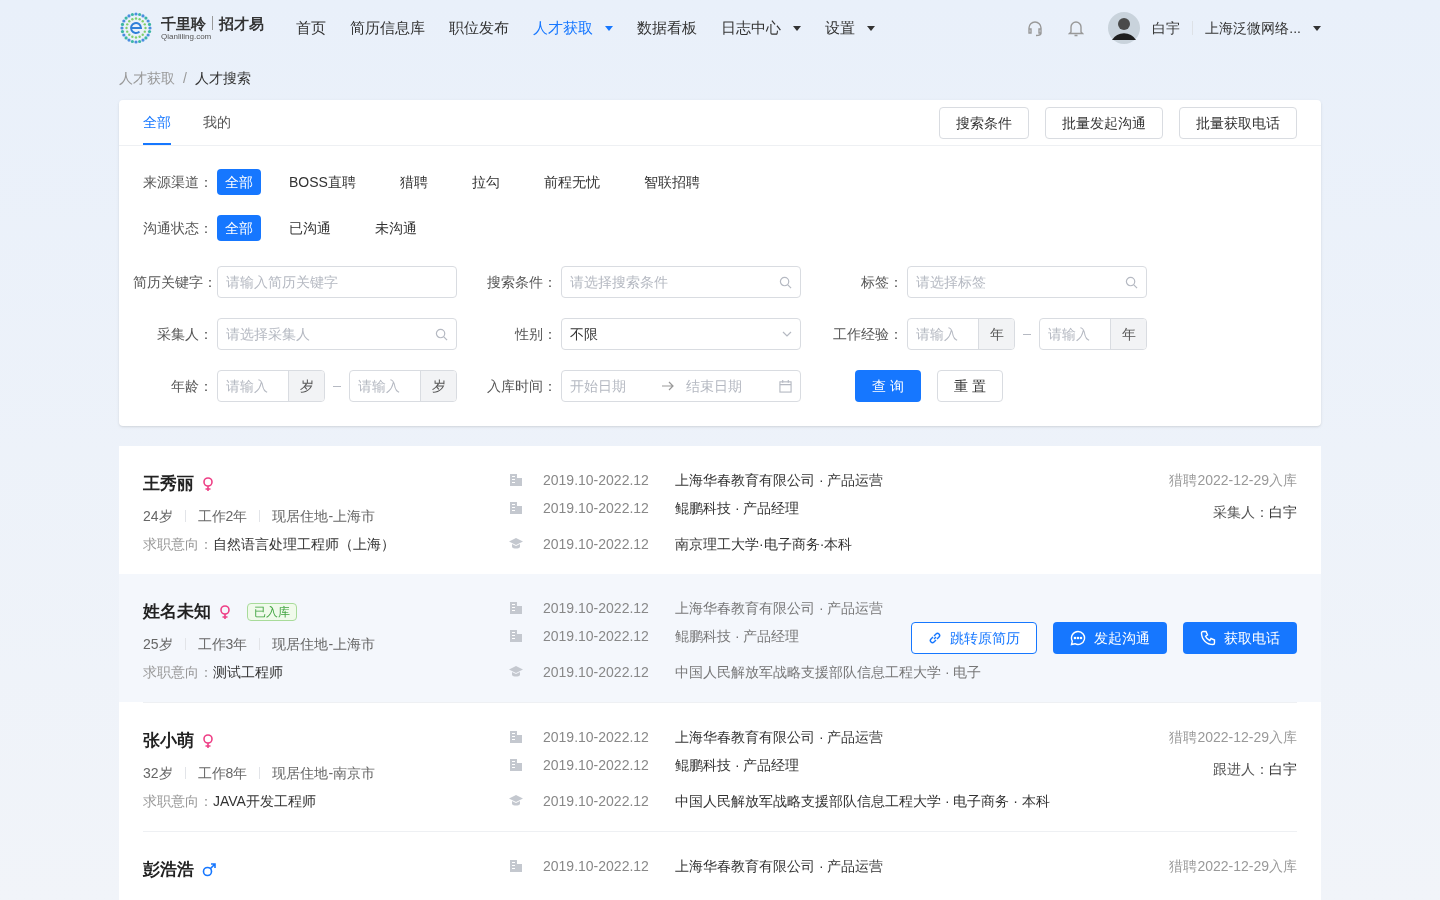  What do you see at coordinates (396, 228) in the screenshot?
I see `filter-option: 未沟通` at bounding box center [396, 228].